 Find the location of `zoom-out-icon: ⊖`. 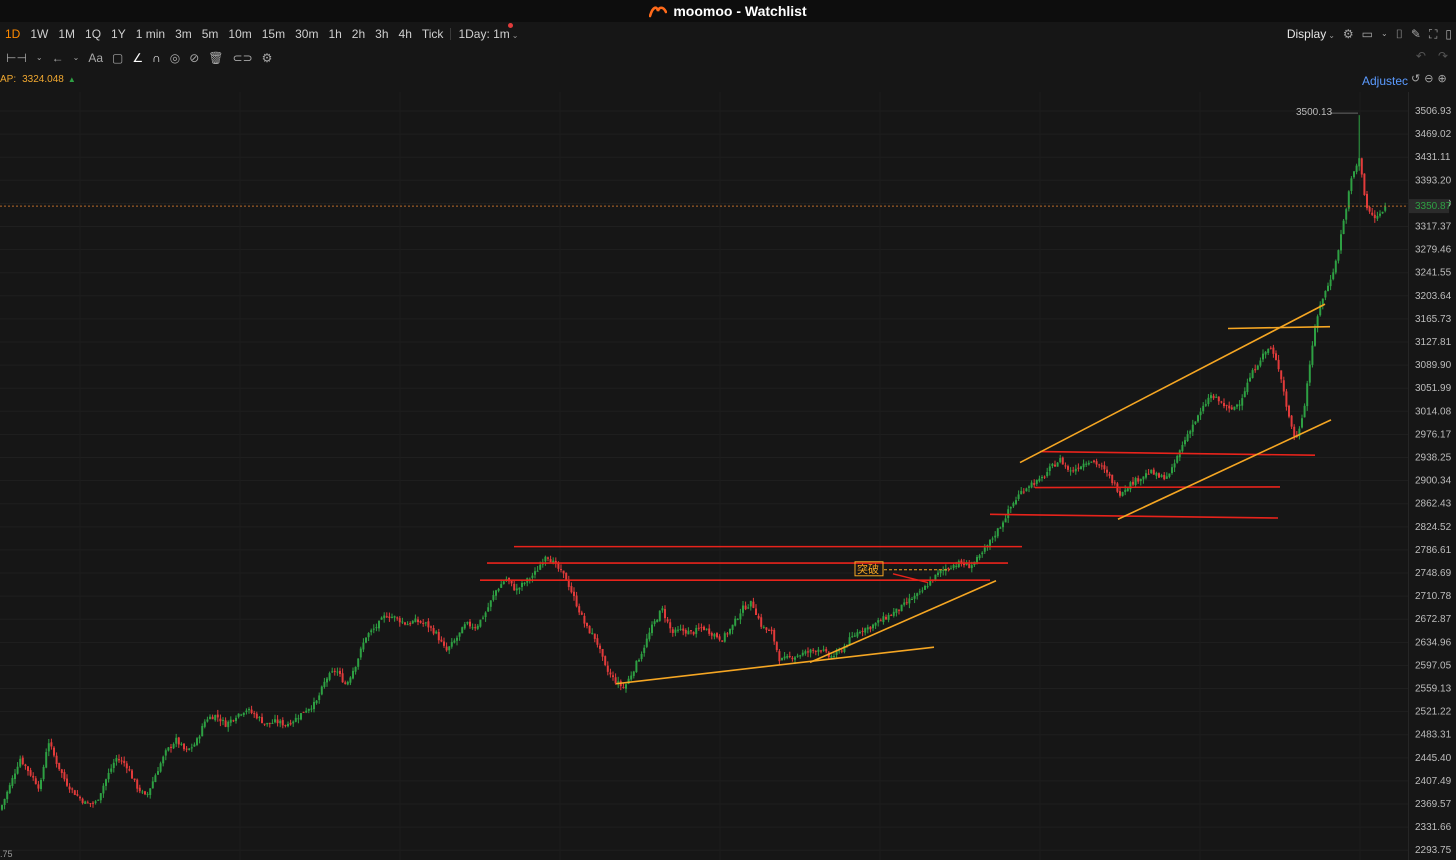

zoom-out-icon: ⊖ is located at coordinates (1428, 79).